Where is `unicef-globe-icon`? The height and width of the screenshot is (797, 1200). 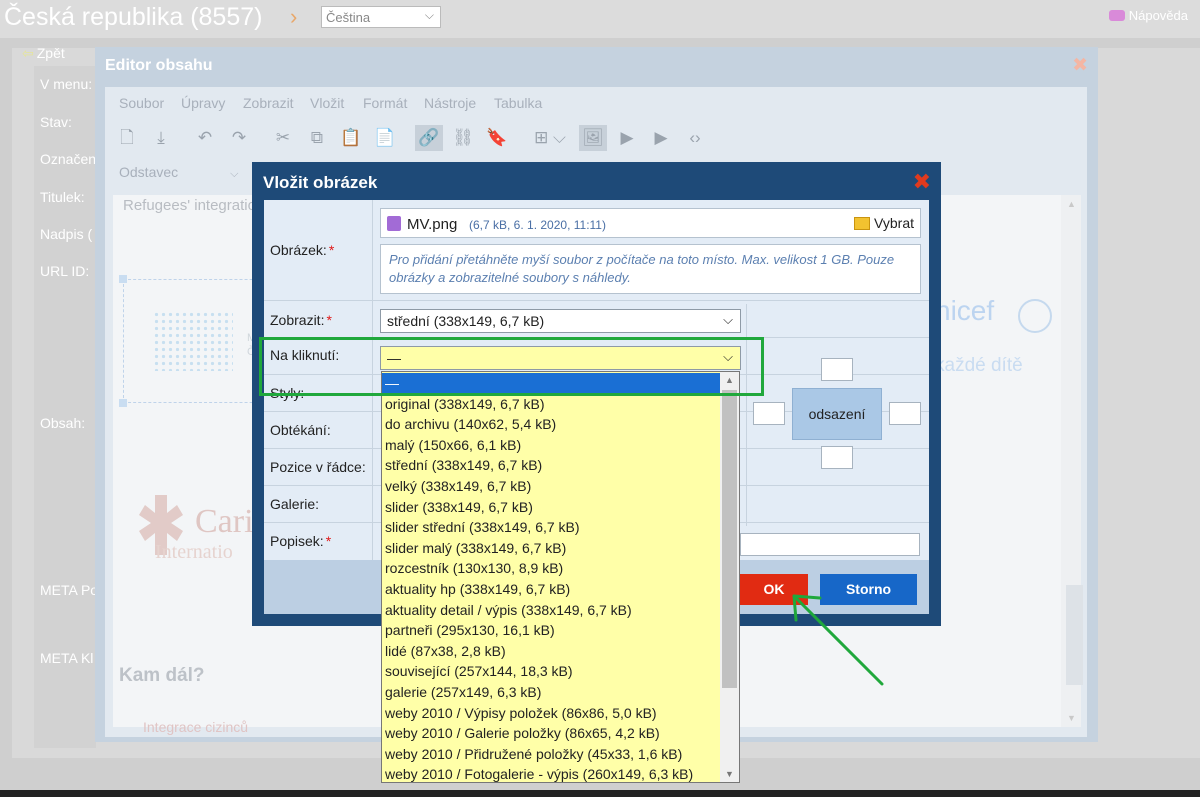
unicef-globe-icon is located at coordinates (1035, 316).